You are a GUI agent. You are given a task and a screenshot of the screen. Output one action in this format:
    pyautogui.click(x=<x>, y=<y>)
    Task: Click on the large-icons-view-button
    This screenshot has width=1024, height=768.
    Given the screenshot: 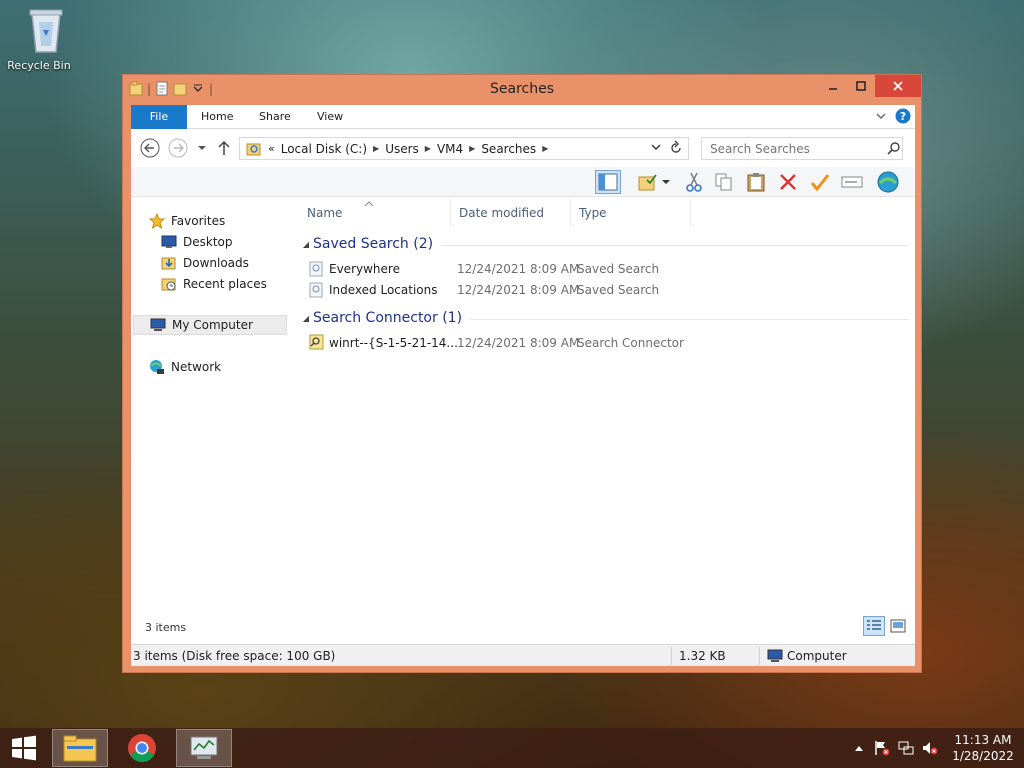 What is the action you would take?
    pyautogui.click(x=898, y=626)
    